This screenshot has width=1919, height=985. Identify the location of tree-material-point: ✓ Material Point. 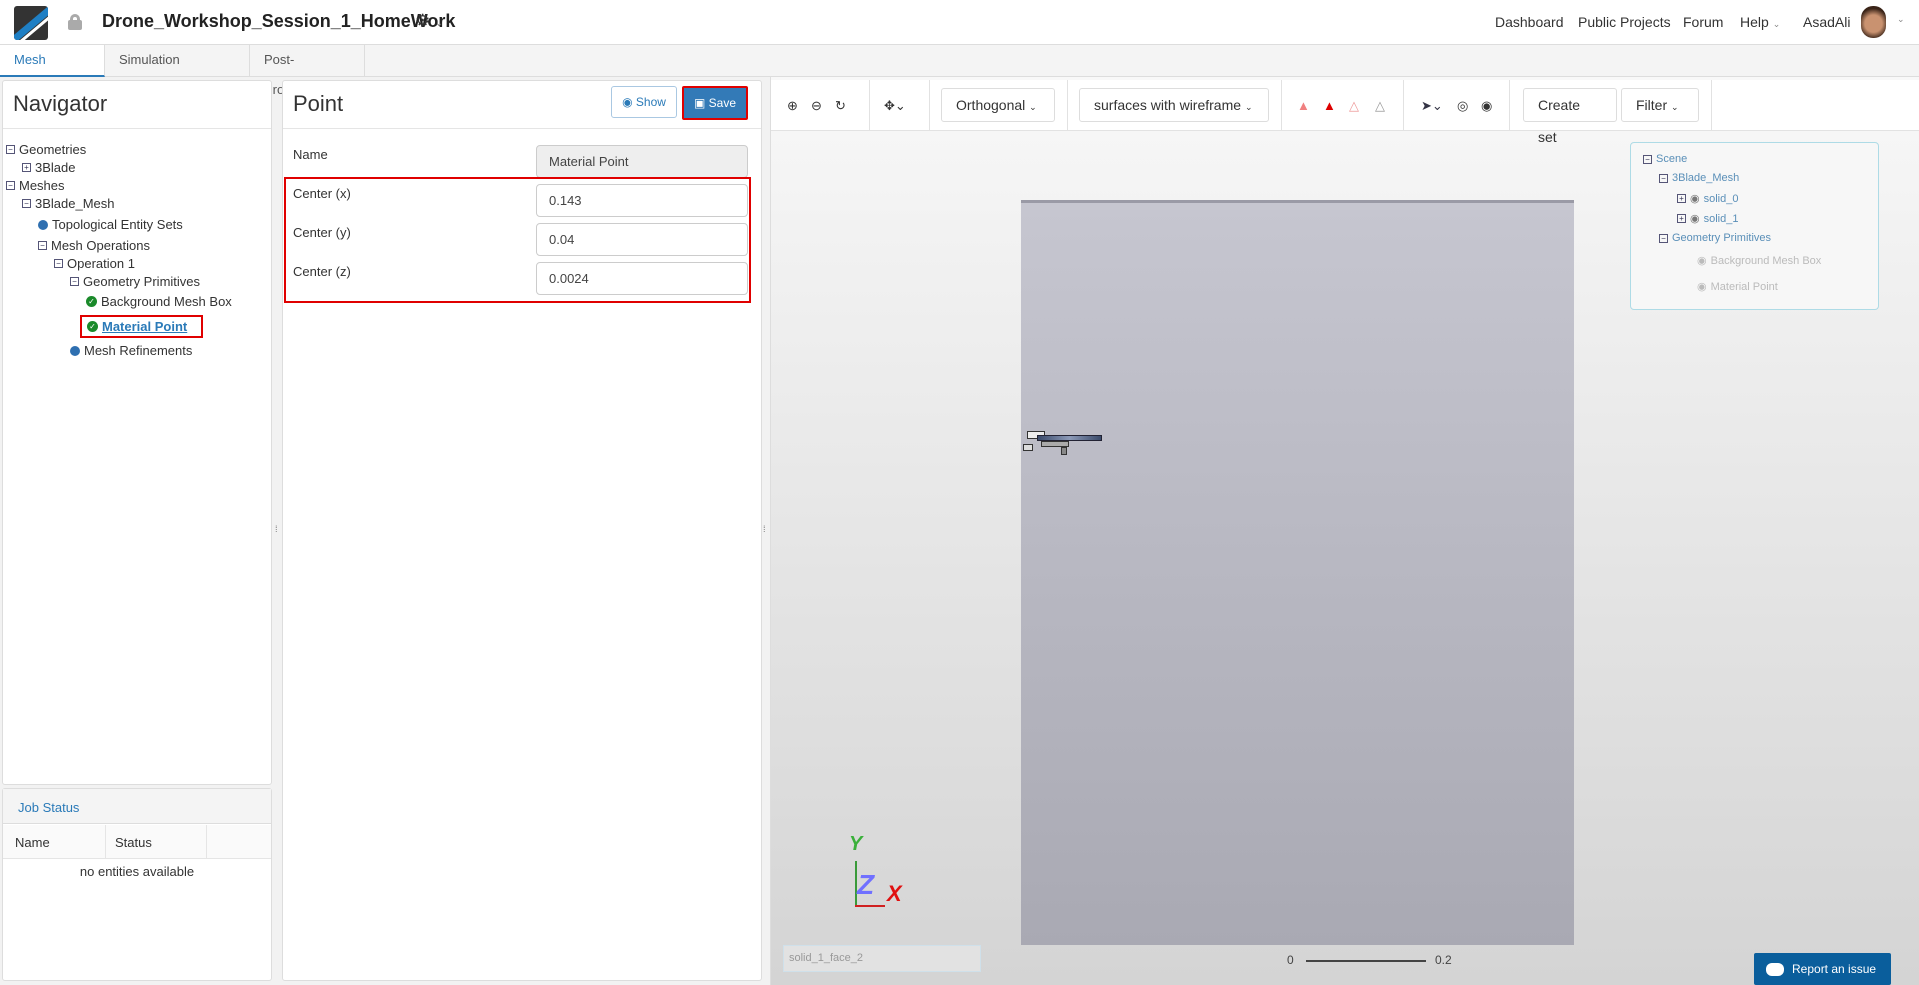
(142, 326).